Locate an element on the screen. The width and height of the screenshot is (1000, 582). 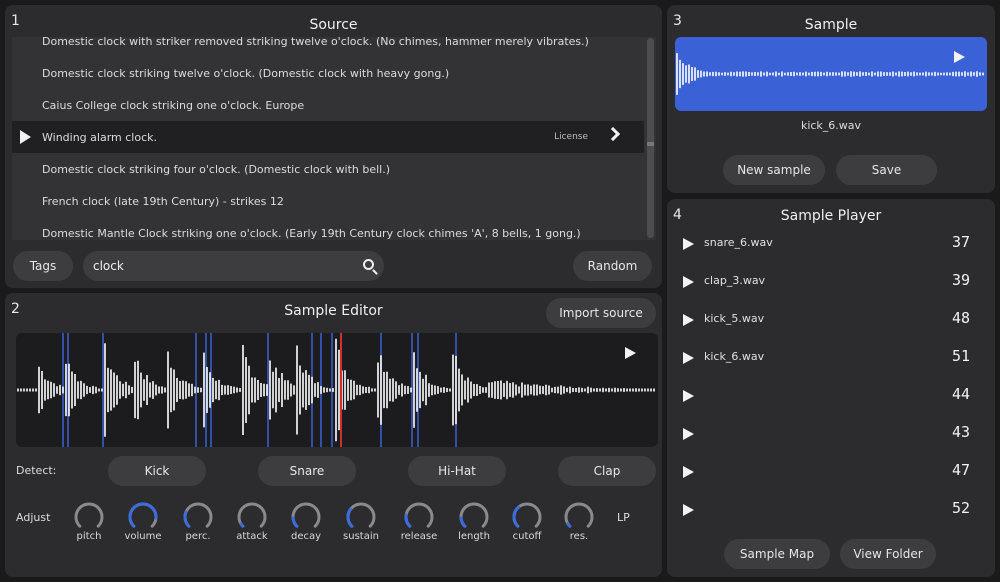
sample-waveform is located at coordinates (831, 74).